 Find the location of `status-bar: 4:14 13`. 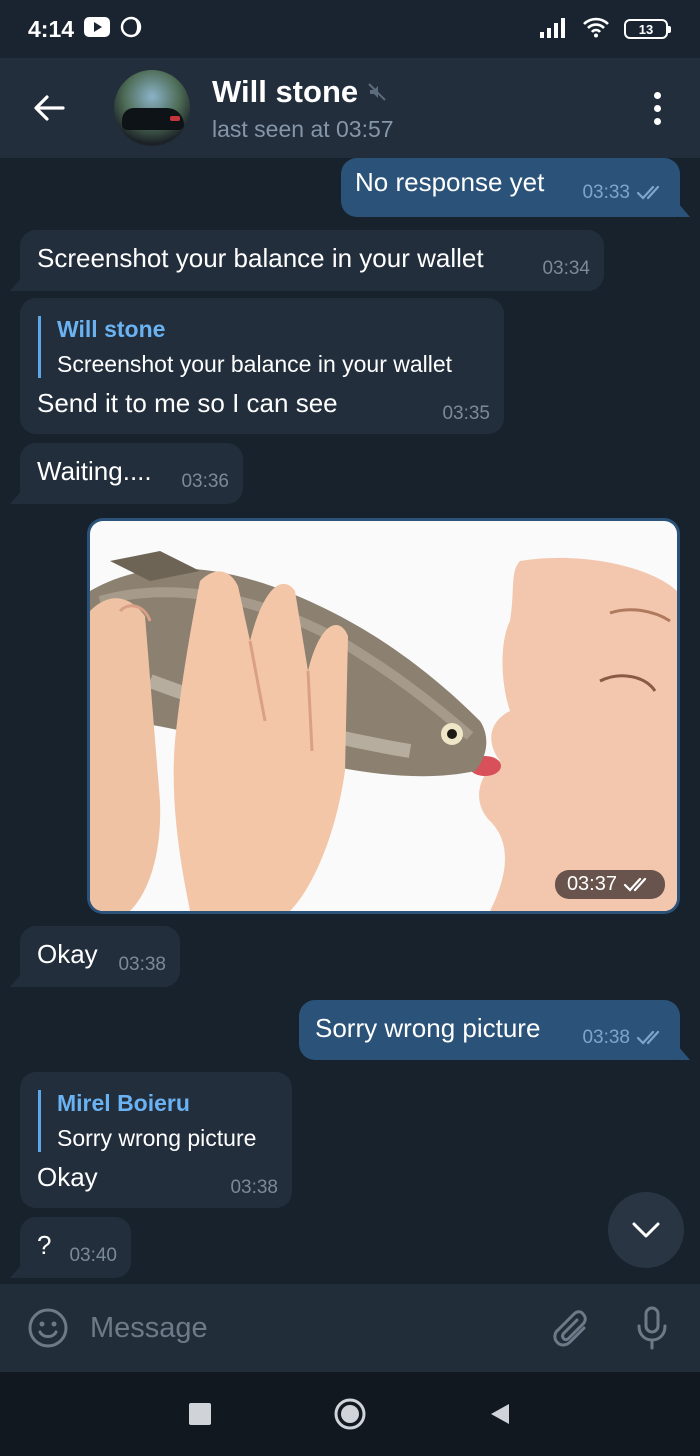

status-bar: 4:14 13 is located at coordinates (350, 29).